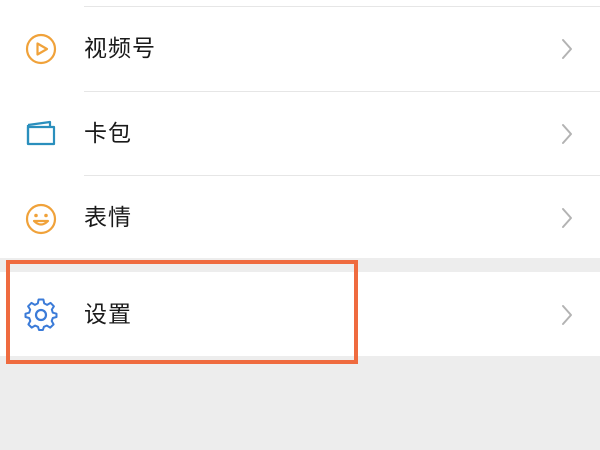 The width and height of the screenshot is (600, 450). Describe the element at coordinates (120, 49) in the screenshot. I see `menu-item-label: 视频号` at that location.